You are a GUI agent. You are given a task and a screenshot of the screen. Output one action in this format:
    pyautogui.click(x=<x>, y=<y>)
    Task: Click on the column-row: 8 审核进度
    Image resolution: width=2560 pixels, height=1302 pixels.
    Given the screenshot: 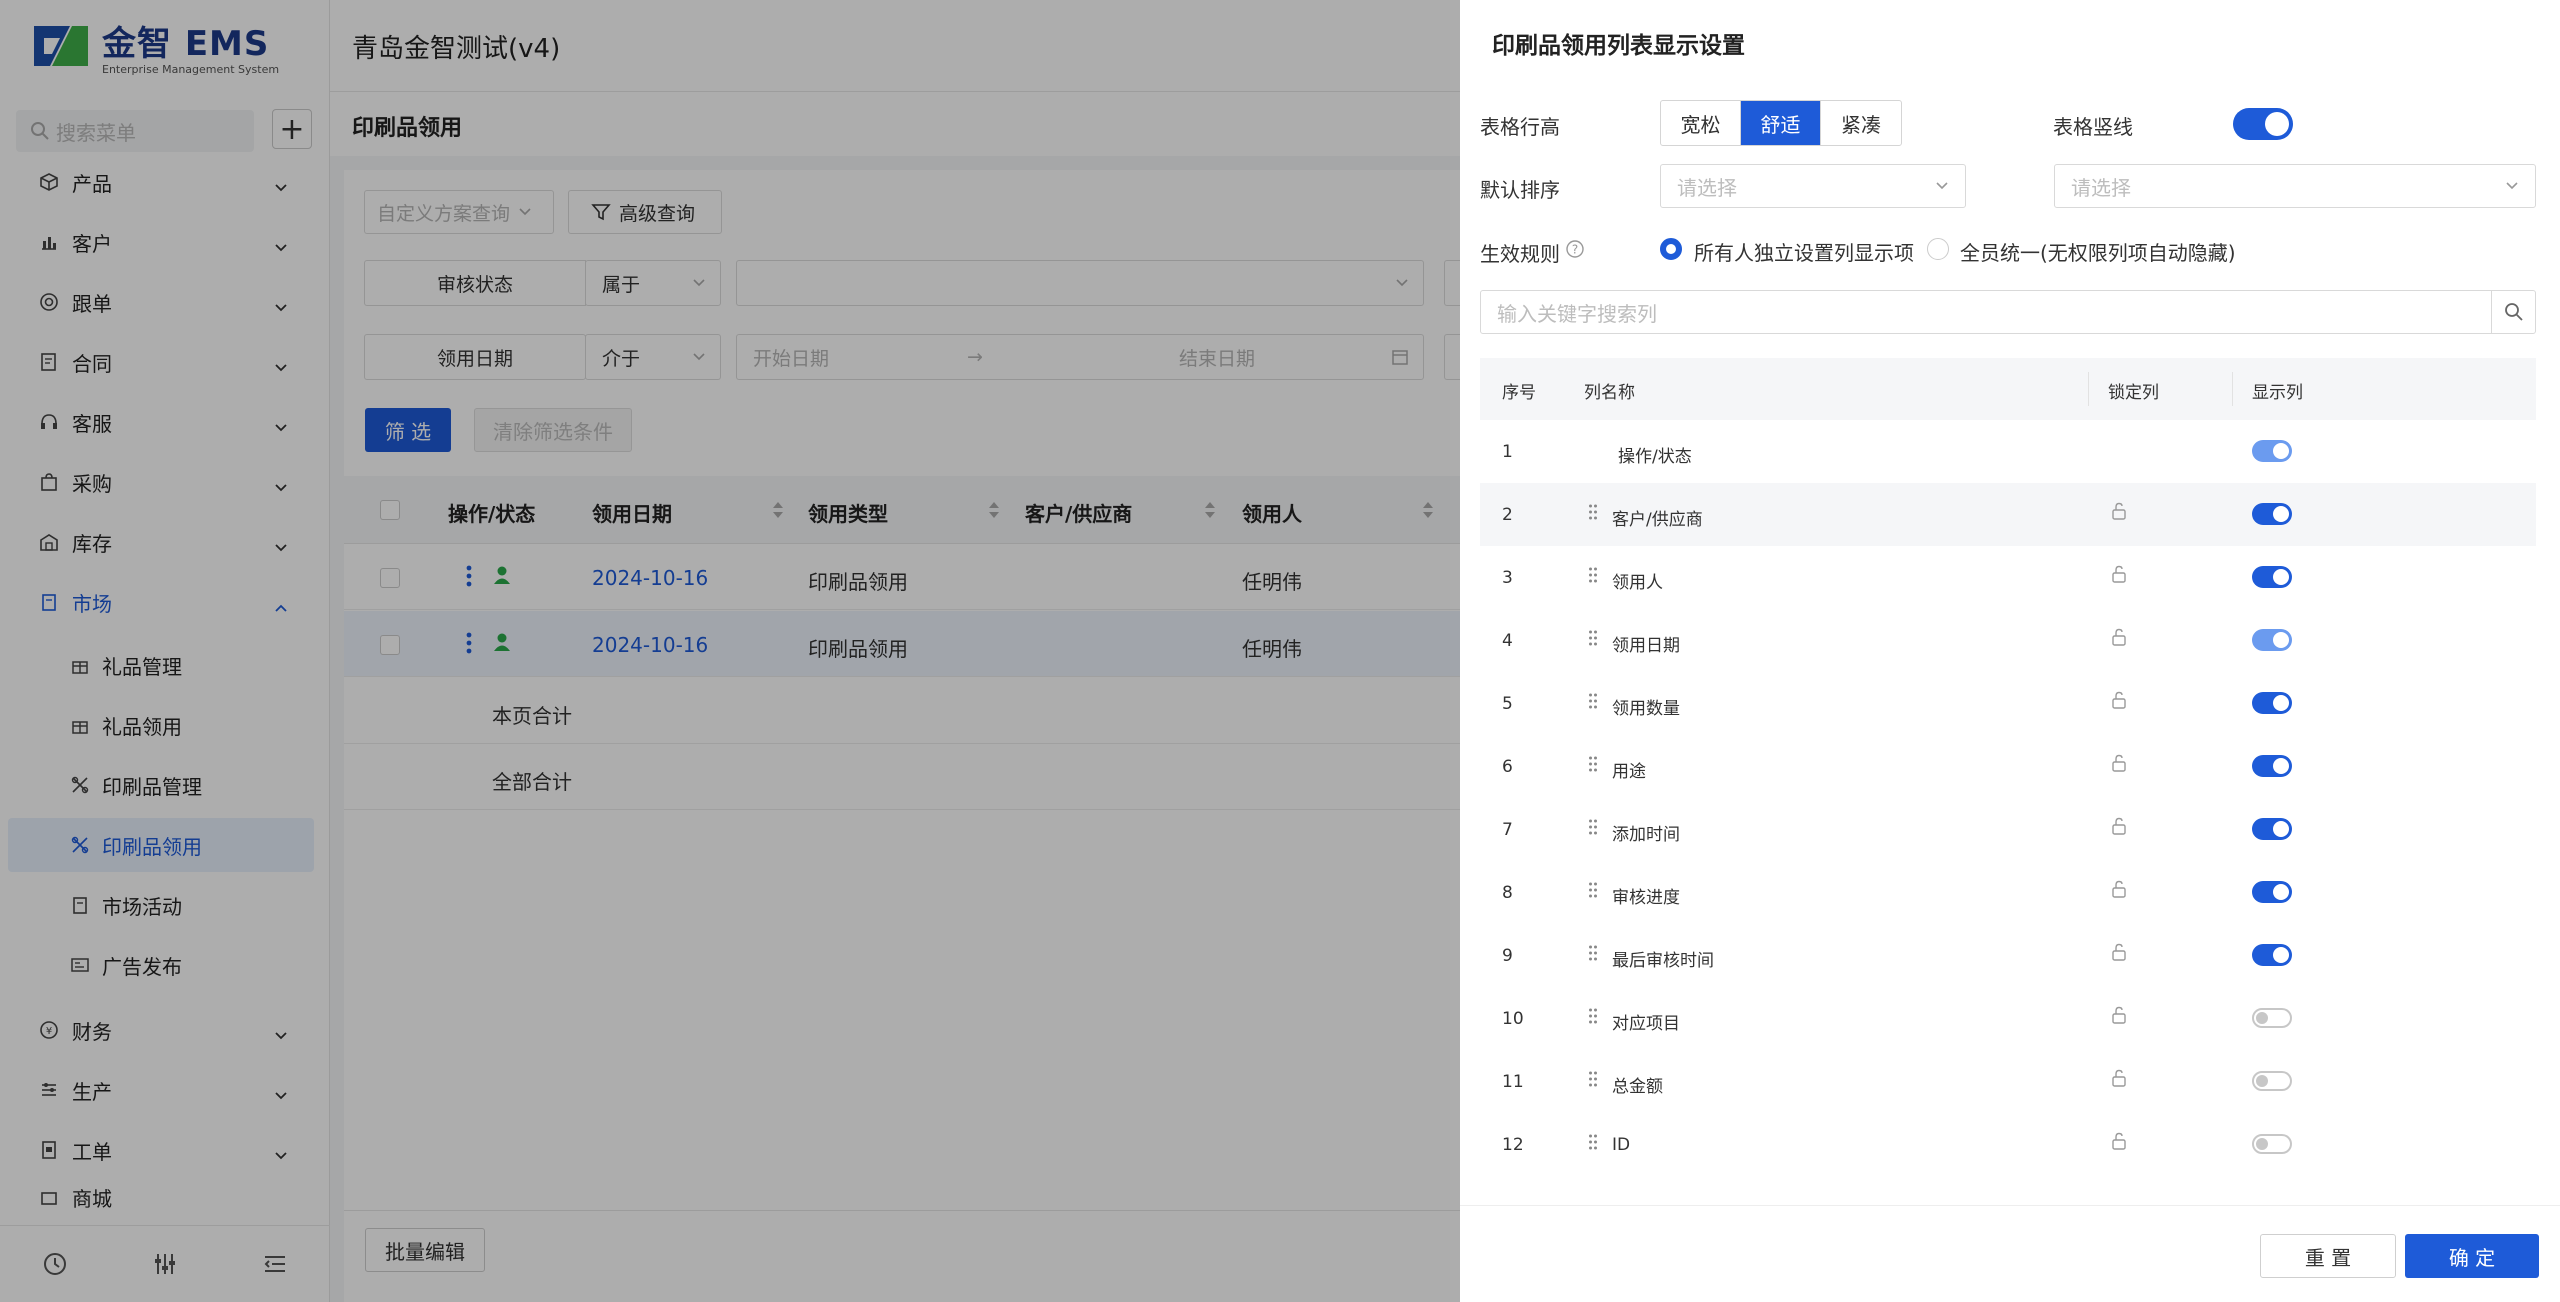 What is the action you would take?
    pyautogui.click(x=2008, y=892)
    